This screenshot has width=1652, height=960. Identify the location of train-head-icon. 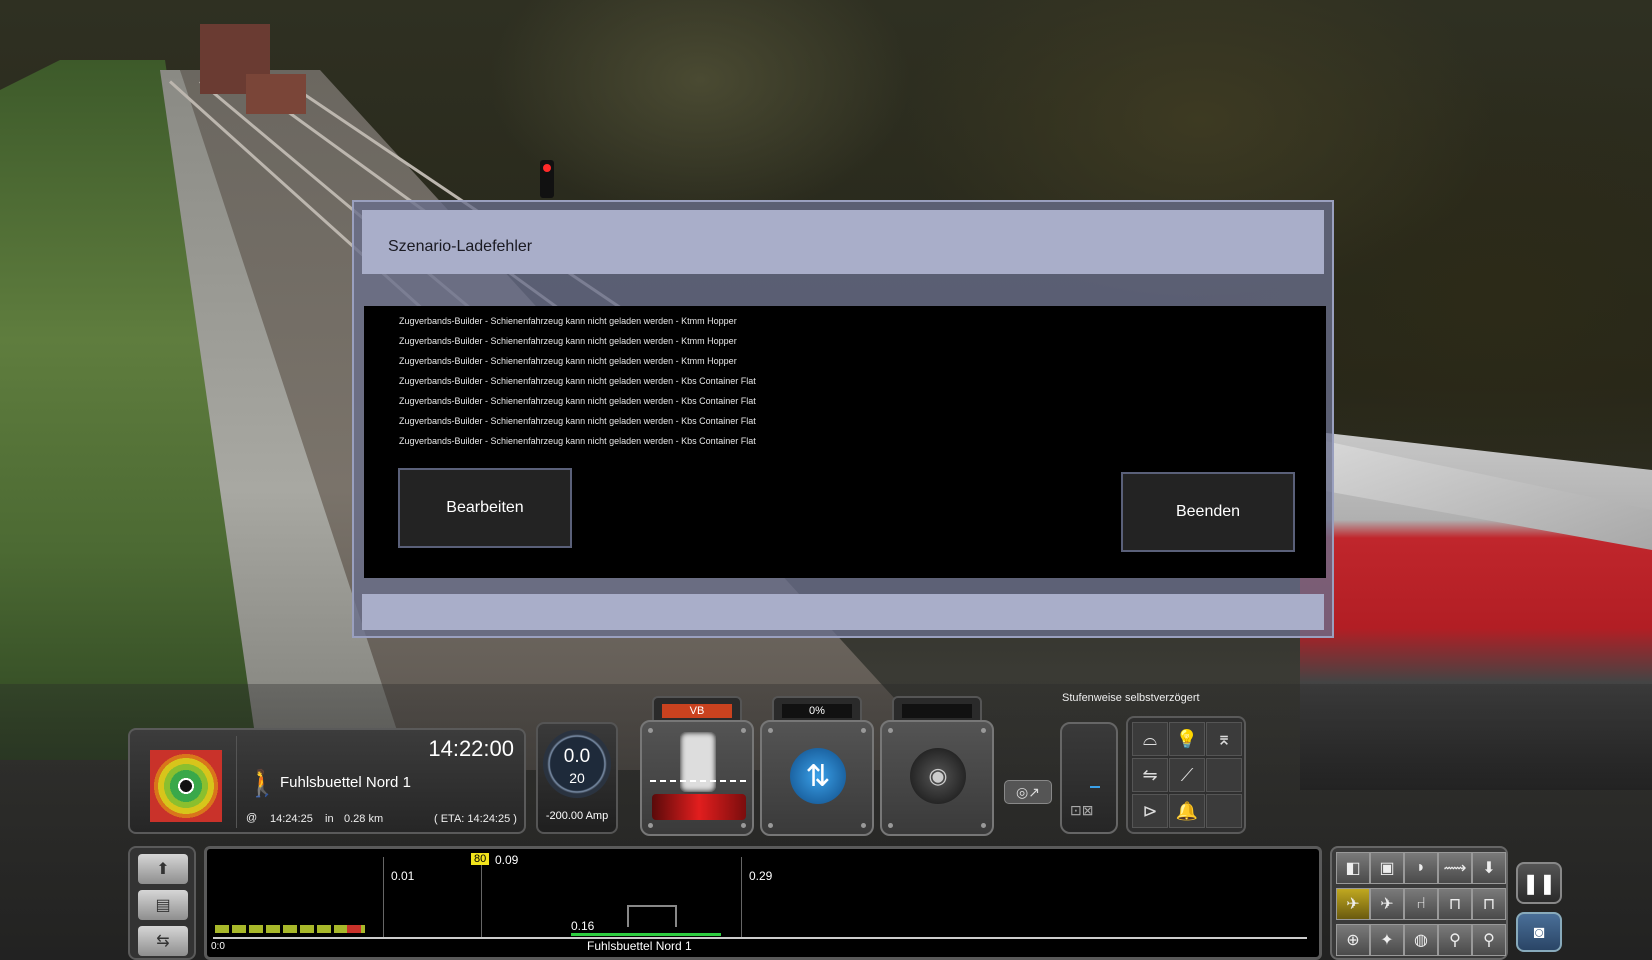
(354, 929).